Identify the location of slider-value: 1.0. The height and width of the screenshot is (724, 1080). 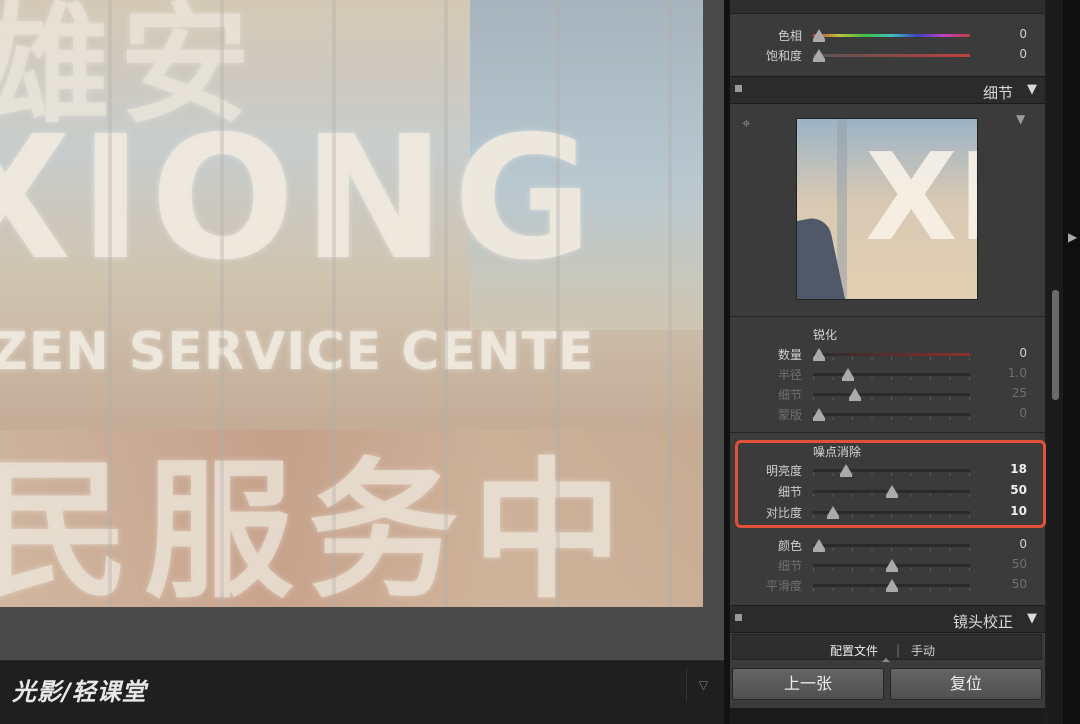
(1017, 373).